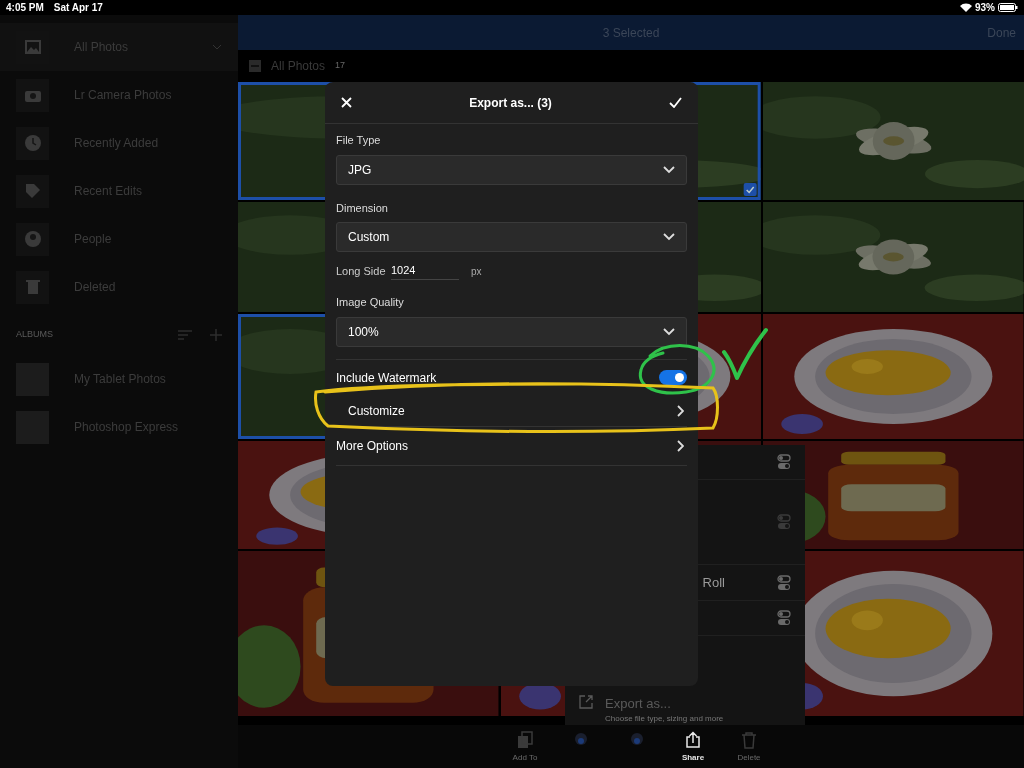 The image size is (1024, 768). I want to click on file-type-select: JPG, so click(511, 169).